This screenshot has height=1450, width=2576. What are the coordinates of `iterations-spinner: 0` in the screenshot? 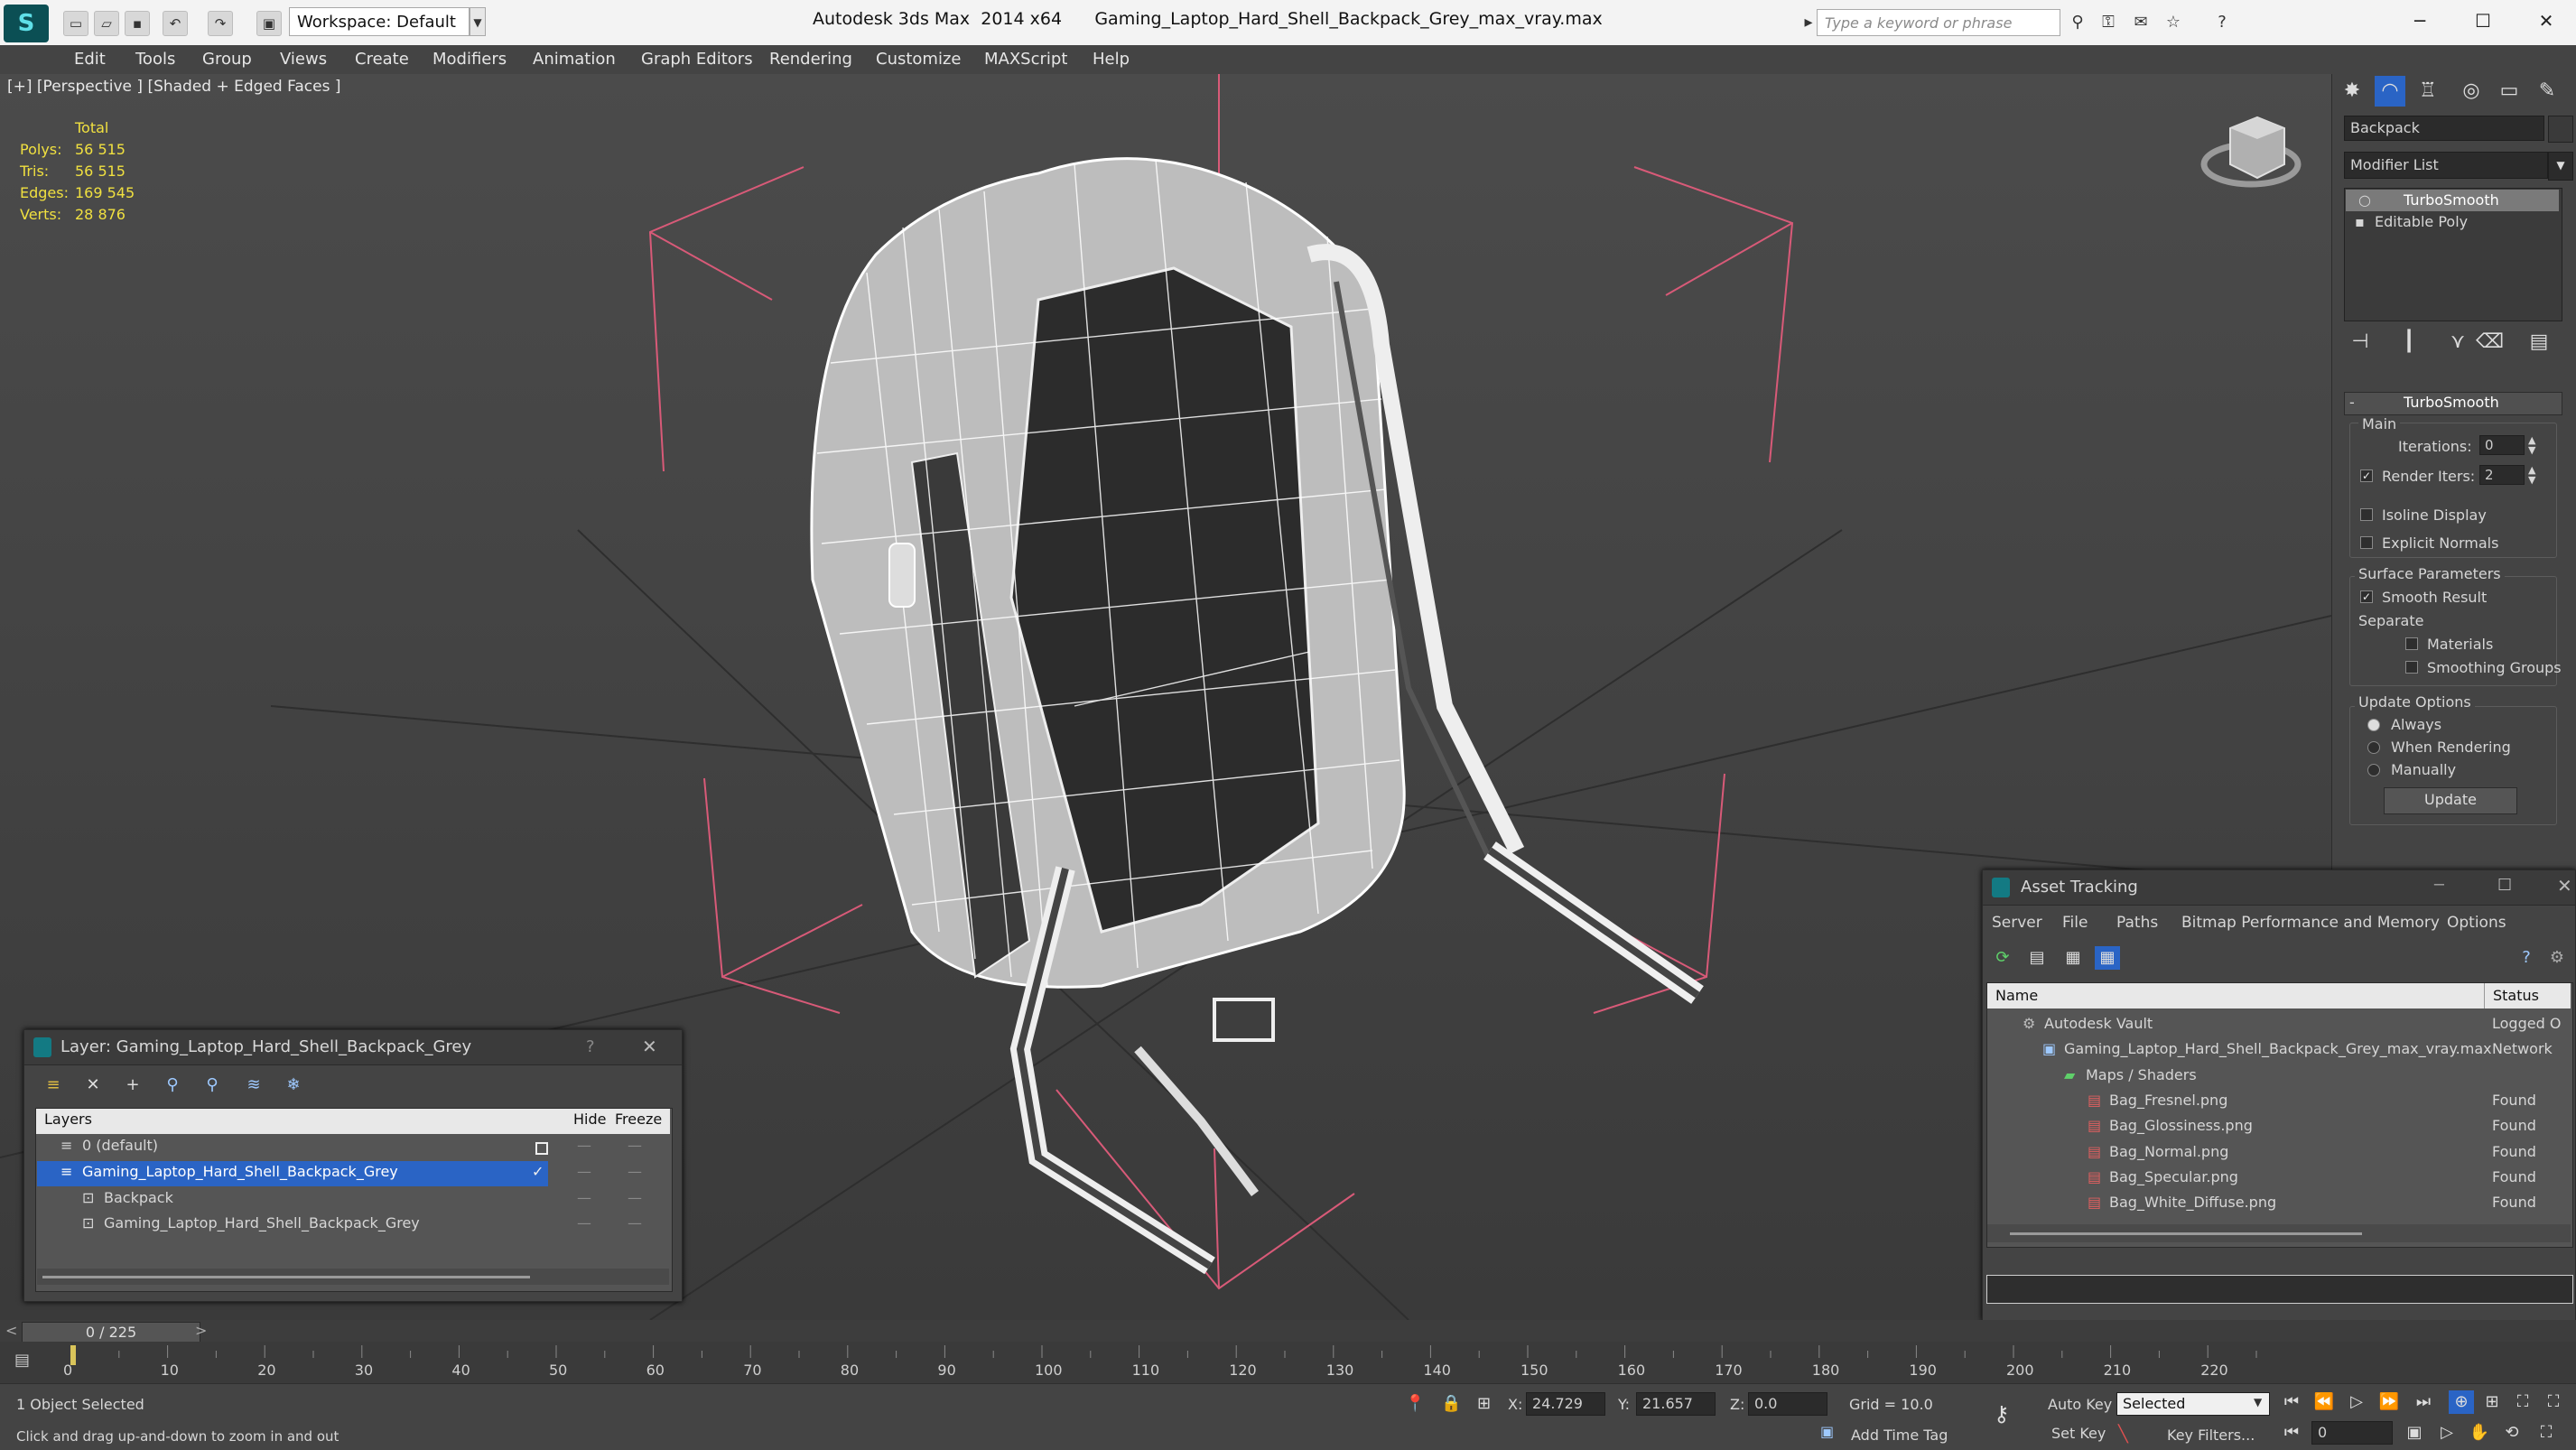 It's located at (2502, 445).